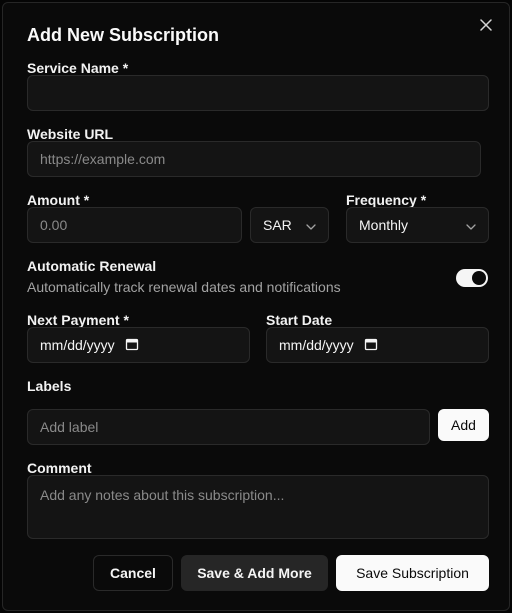 This screenshot has height=613, width=512. Describe the element at coordinates (77, 345) in the screenshot. I see `next-payment-value: mm/dd/yyyy` at that location.